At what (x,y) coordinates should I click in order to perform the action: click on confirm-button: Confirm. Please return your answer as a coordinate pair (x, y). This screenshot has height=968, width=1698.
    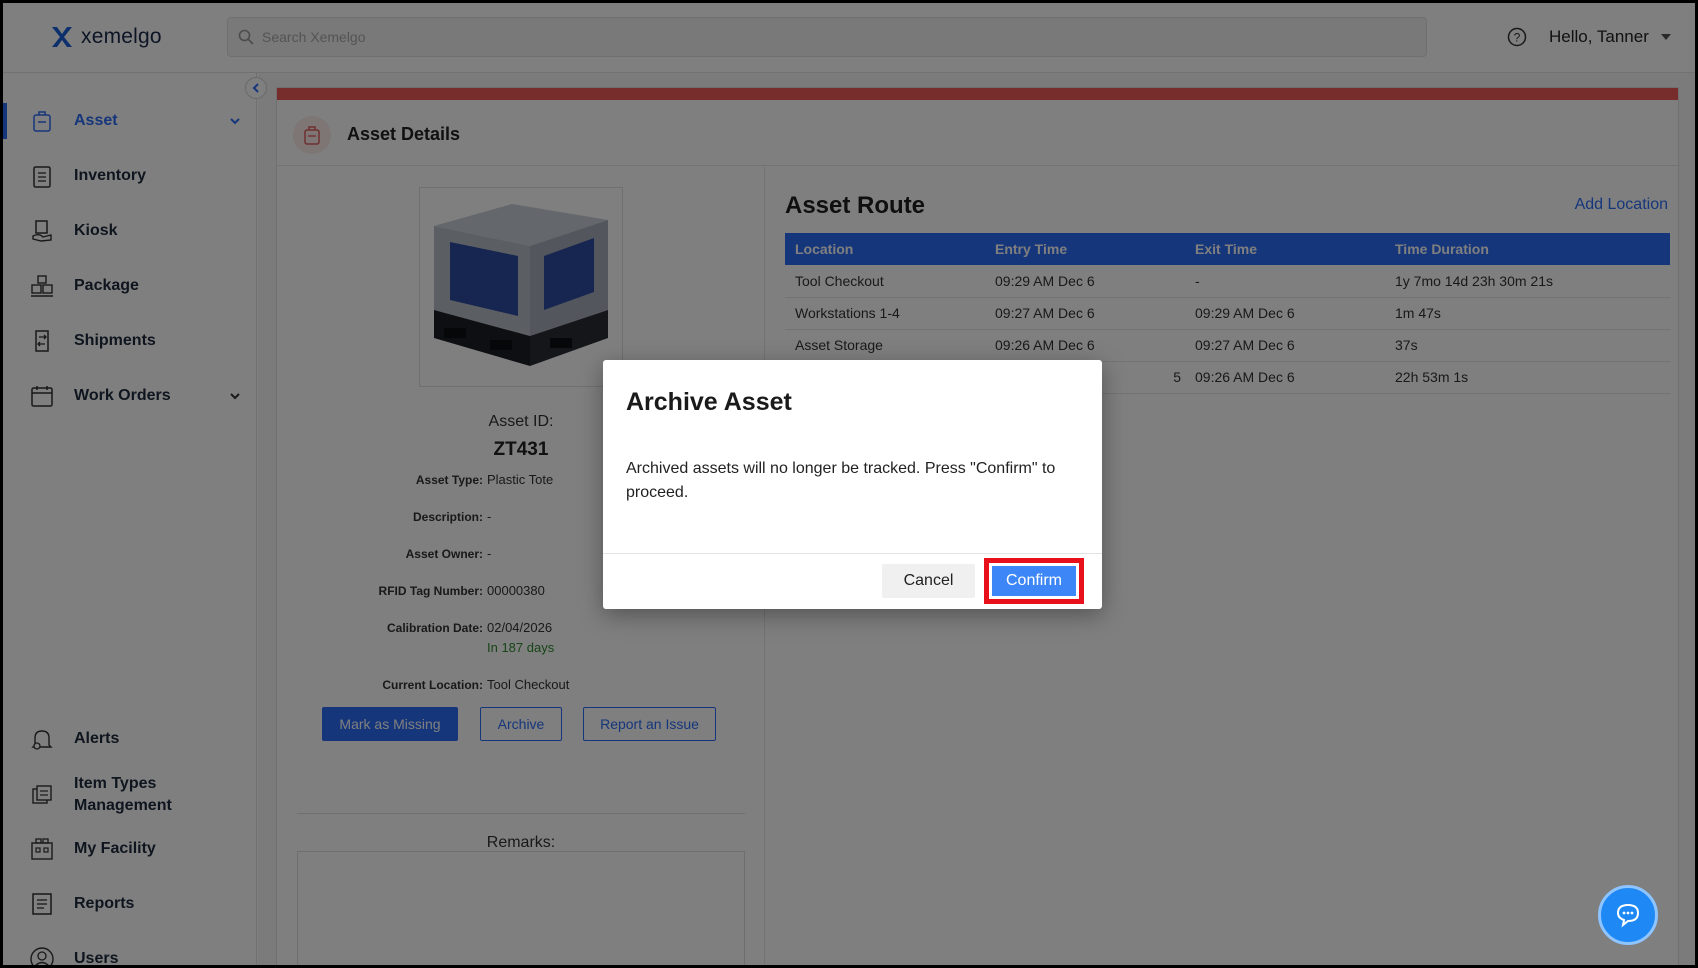
    Looking at the image, I should click on (1034, 581).